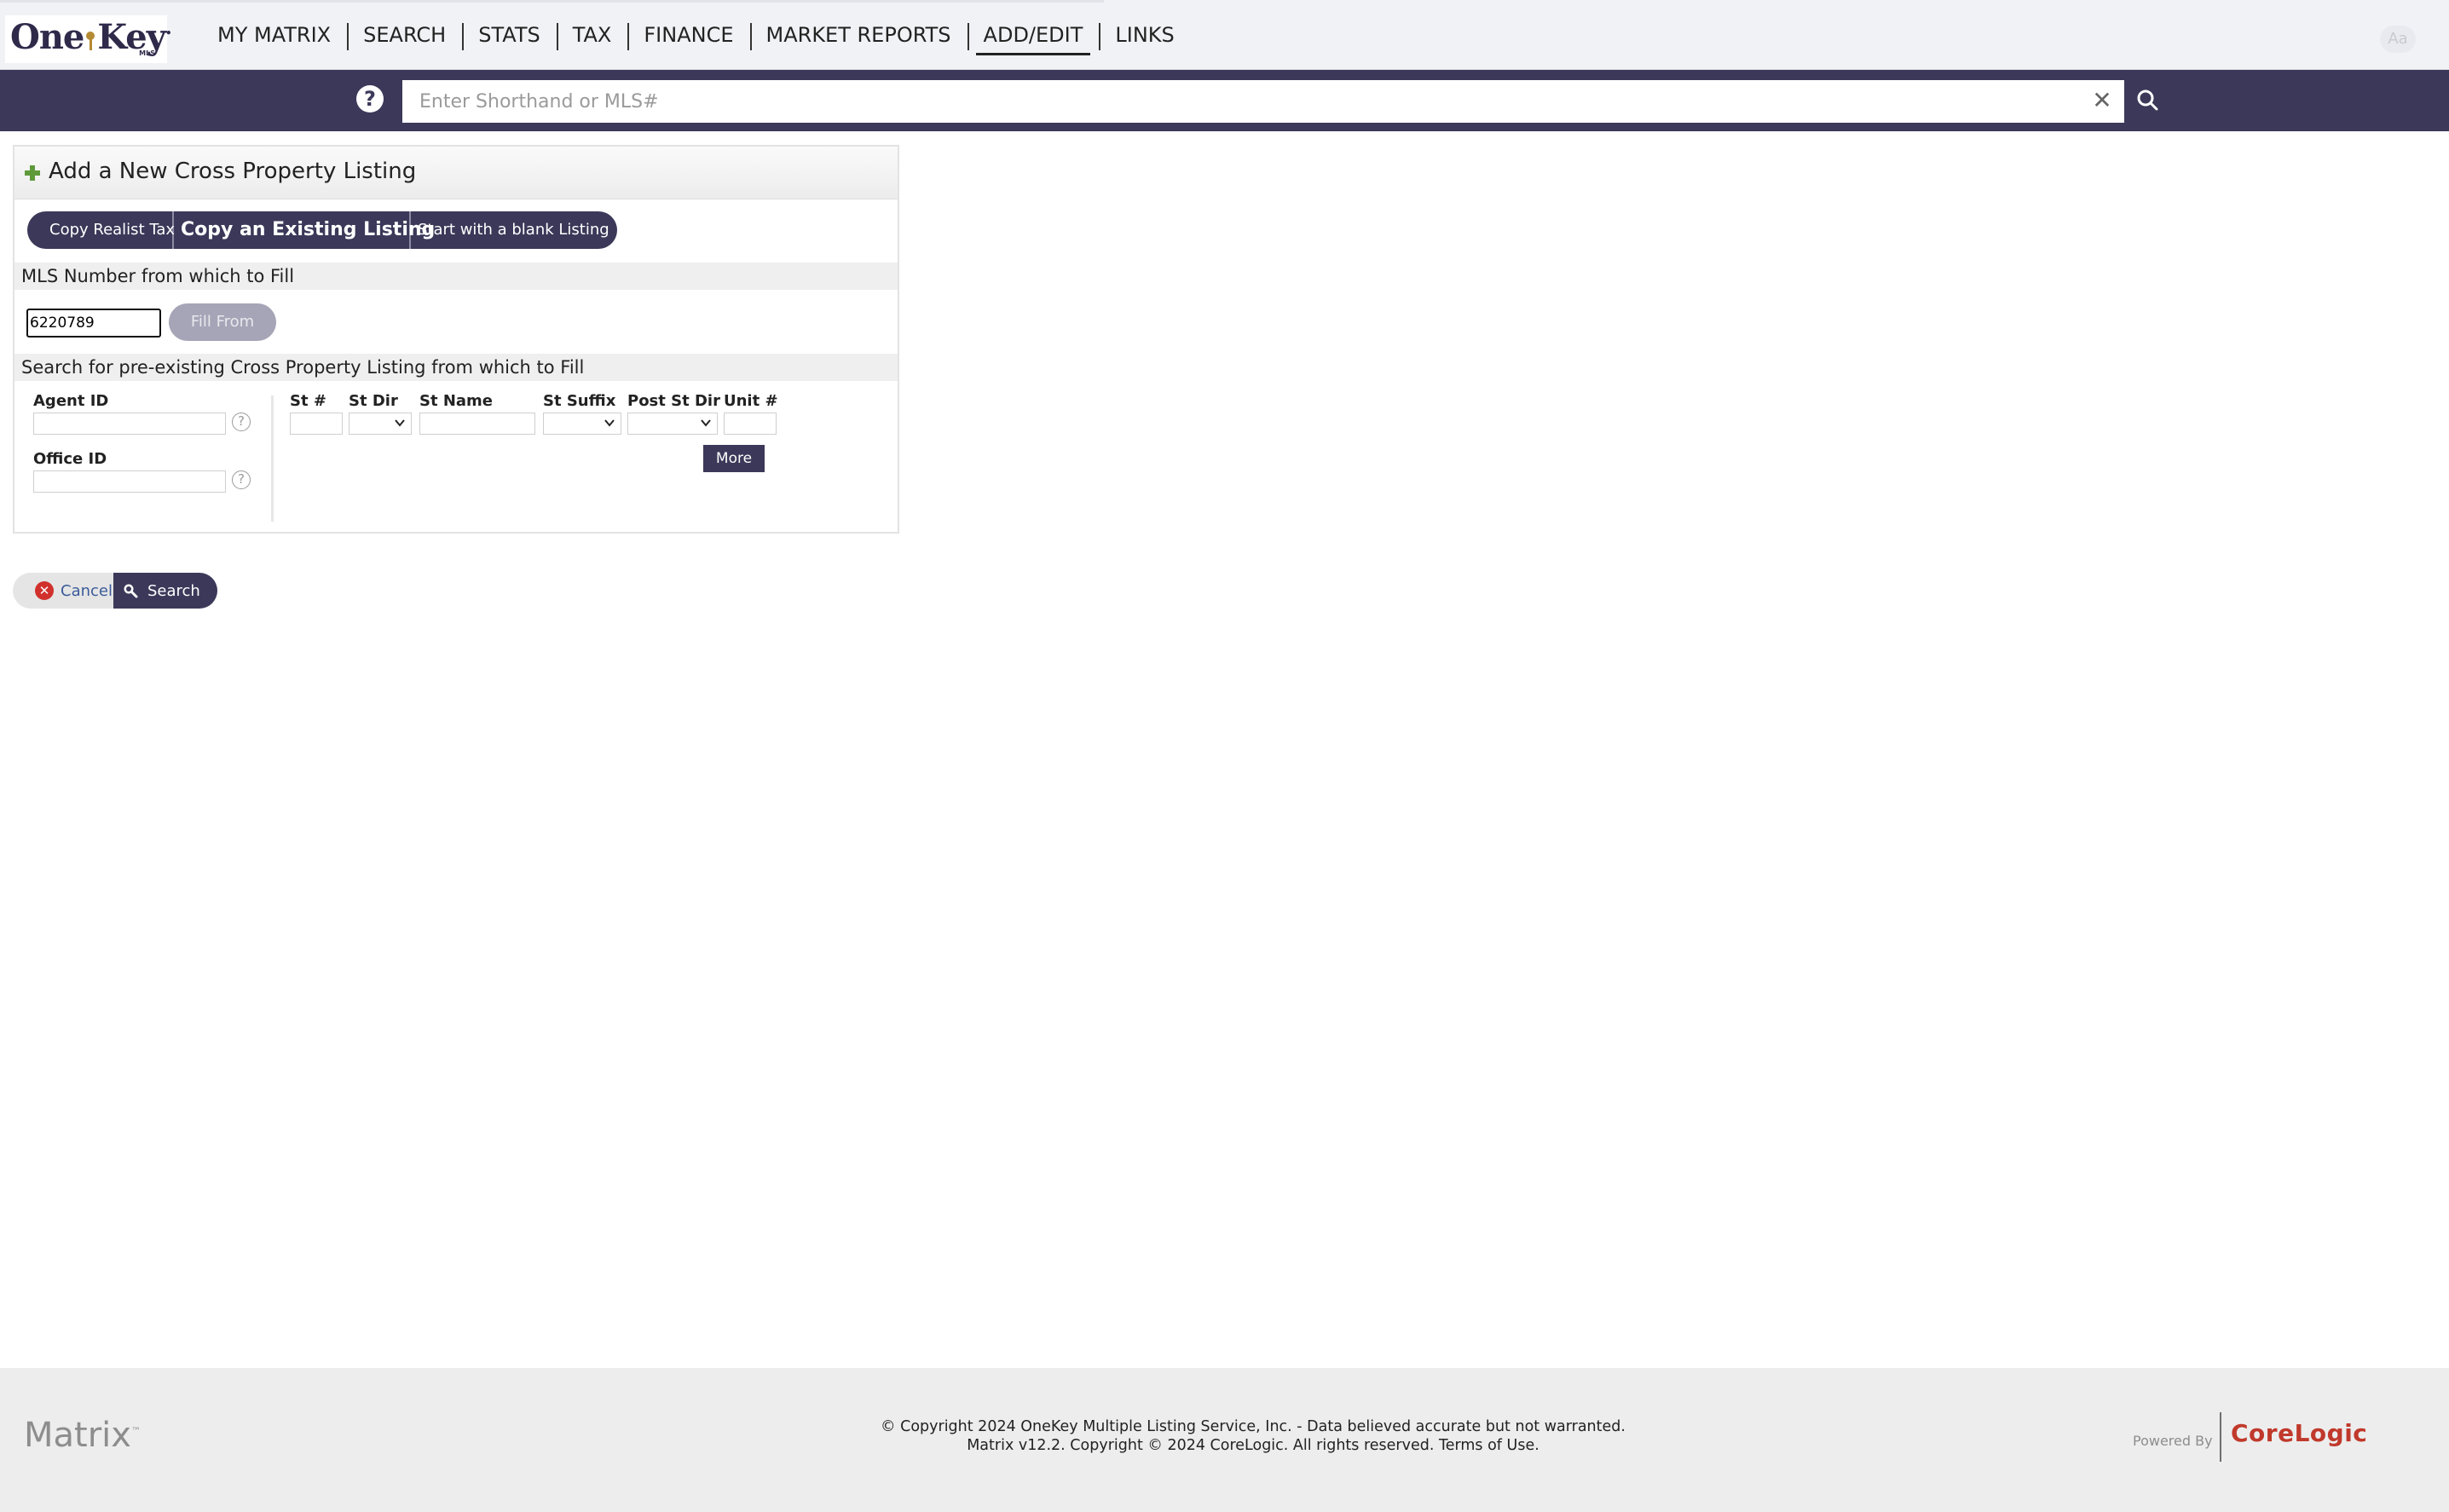 The height and width of the screenshot is (1512, 2449). I want to click on street-number-label: St #, so click(308, 401).